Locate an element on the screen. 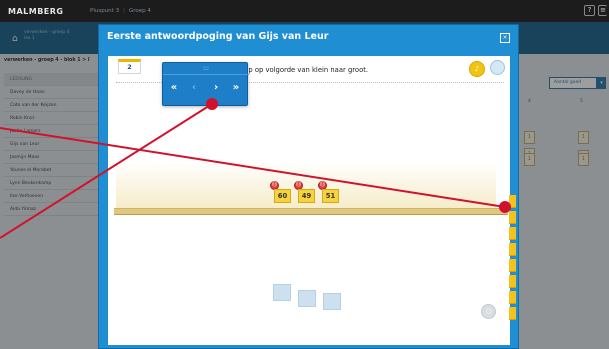  top-bar: MALMBERG Pluspunt 3 | Groep 4 ? ≡ is located at coordinates (304, 11).